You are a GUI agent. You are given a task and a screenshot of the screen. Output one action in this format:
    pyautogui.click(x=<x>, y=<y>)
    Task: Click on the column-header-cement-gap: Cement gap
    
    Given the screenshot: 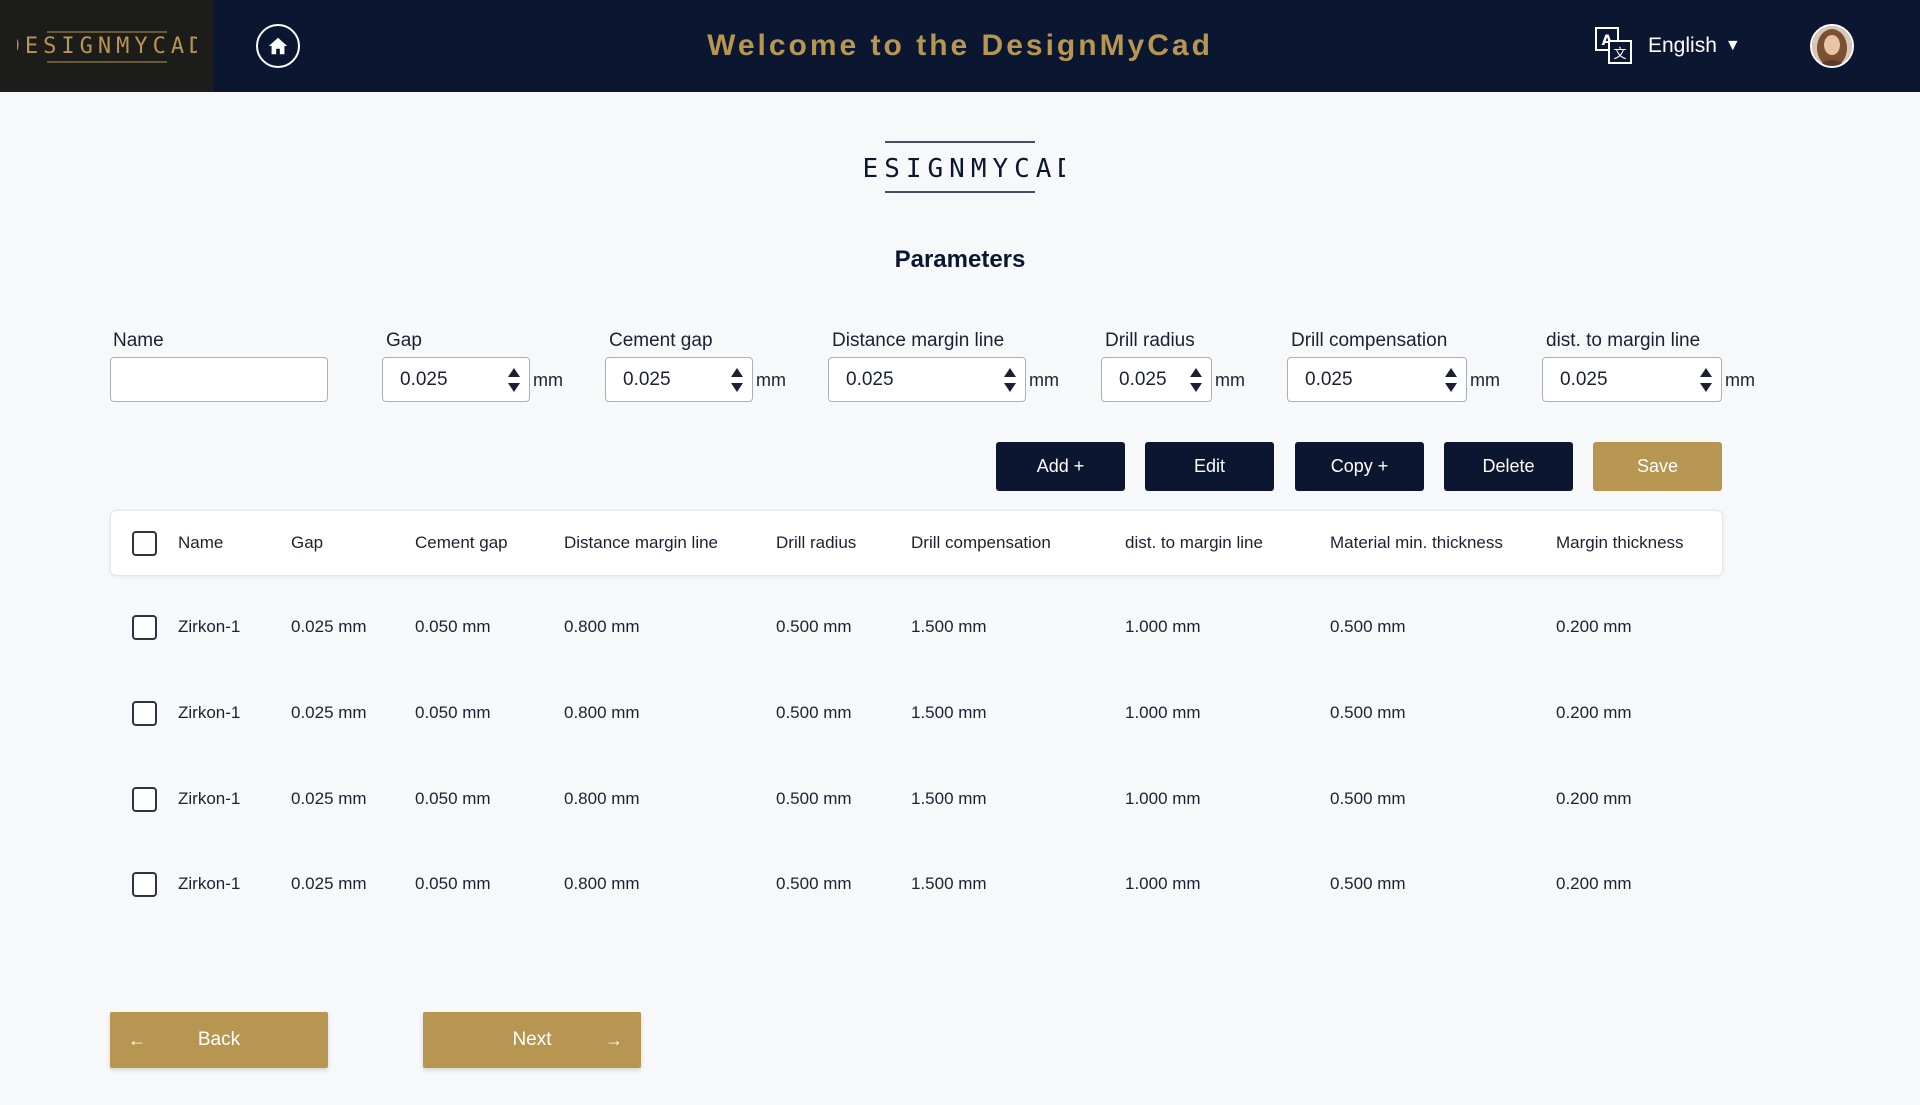 What is the action you would take?
    pyautogui.click(x=461, y=543)
    